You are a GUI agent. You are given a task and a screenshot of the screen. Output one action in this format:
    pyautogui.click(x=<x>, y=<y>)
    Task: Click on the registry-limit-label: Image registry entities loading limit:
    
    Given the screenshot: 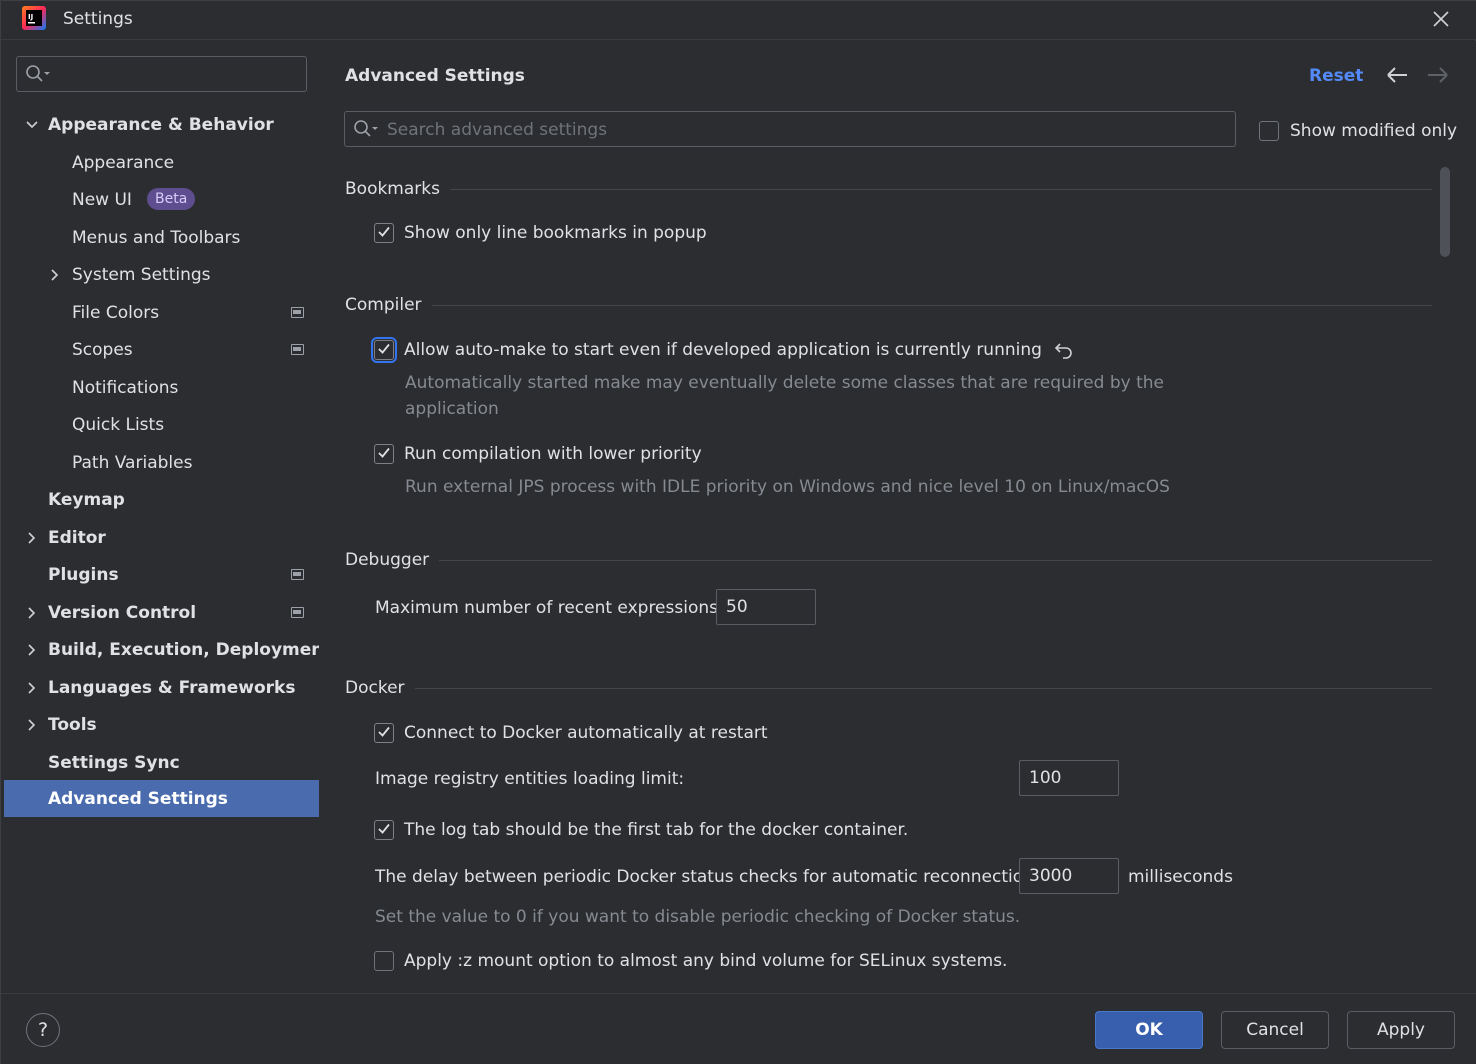 What is the action you would take?
    pyautogui.click(x=530, y=779)
    